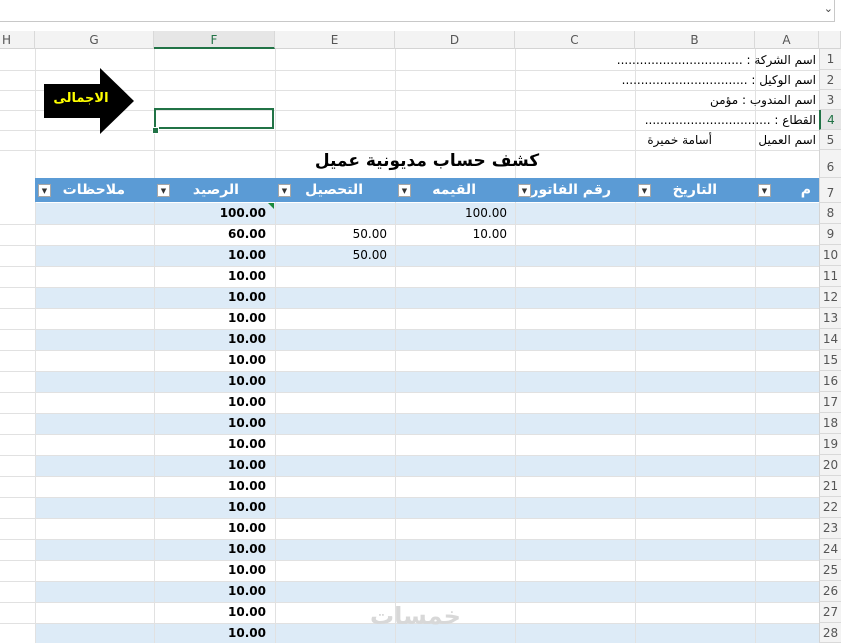 This screenshot has width=841, height=643. What do you see at coordinates (830, 255) in the screenshot?
I see `row-header: 10` at bounding box center [830, 255].